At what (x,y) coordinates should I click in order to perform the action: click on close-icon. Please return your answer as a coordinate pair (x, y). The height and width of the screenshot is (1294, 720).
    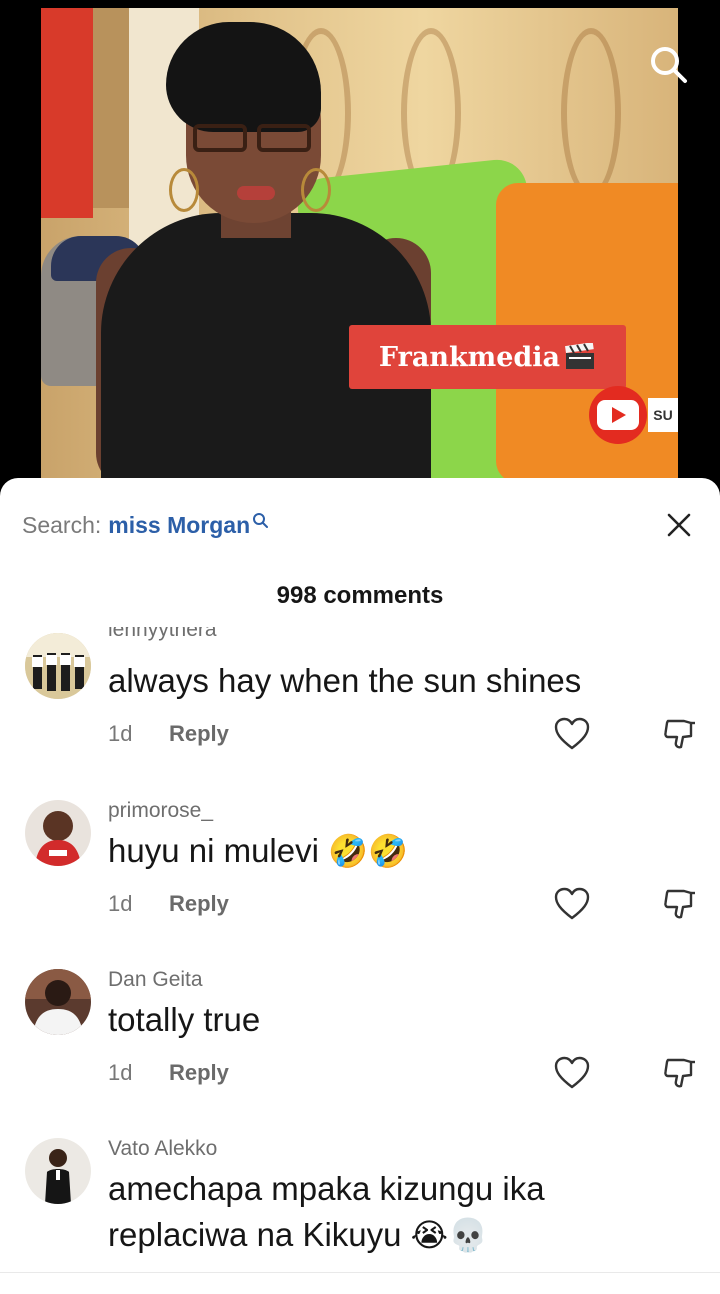
    Looking at the image, I should click on (679, 525).